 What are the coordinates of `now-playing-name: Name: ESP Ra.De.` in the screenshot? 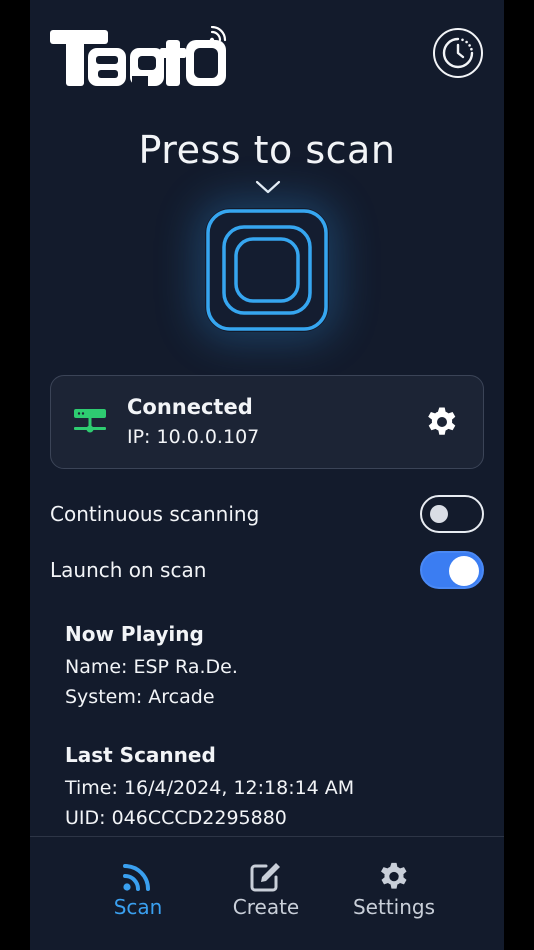 It's located at (151, 667).